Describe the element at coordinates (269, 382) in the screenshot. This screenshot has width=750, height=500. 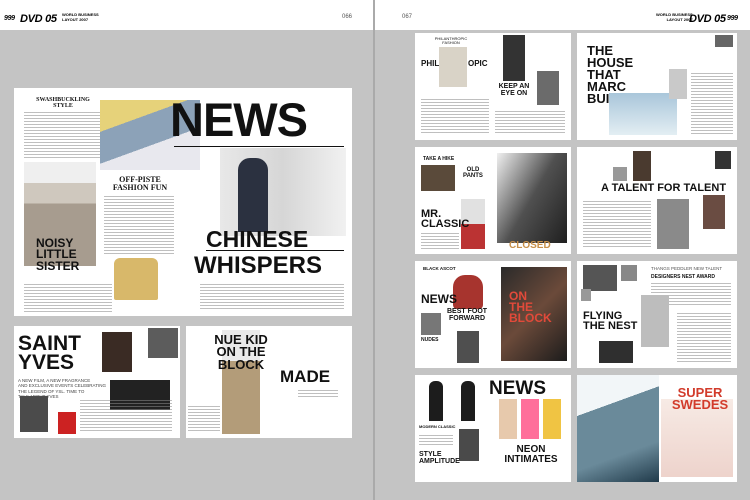
I see `nue-kid-page: NUE KID ON THE BLOCK MADE` at that location.